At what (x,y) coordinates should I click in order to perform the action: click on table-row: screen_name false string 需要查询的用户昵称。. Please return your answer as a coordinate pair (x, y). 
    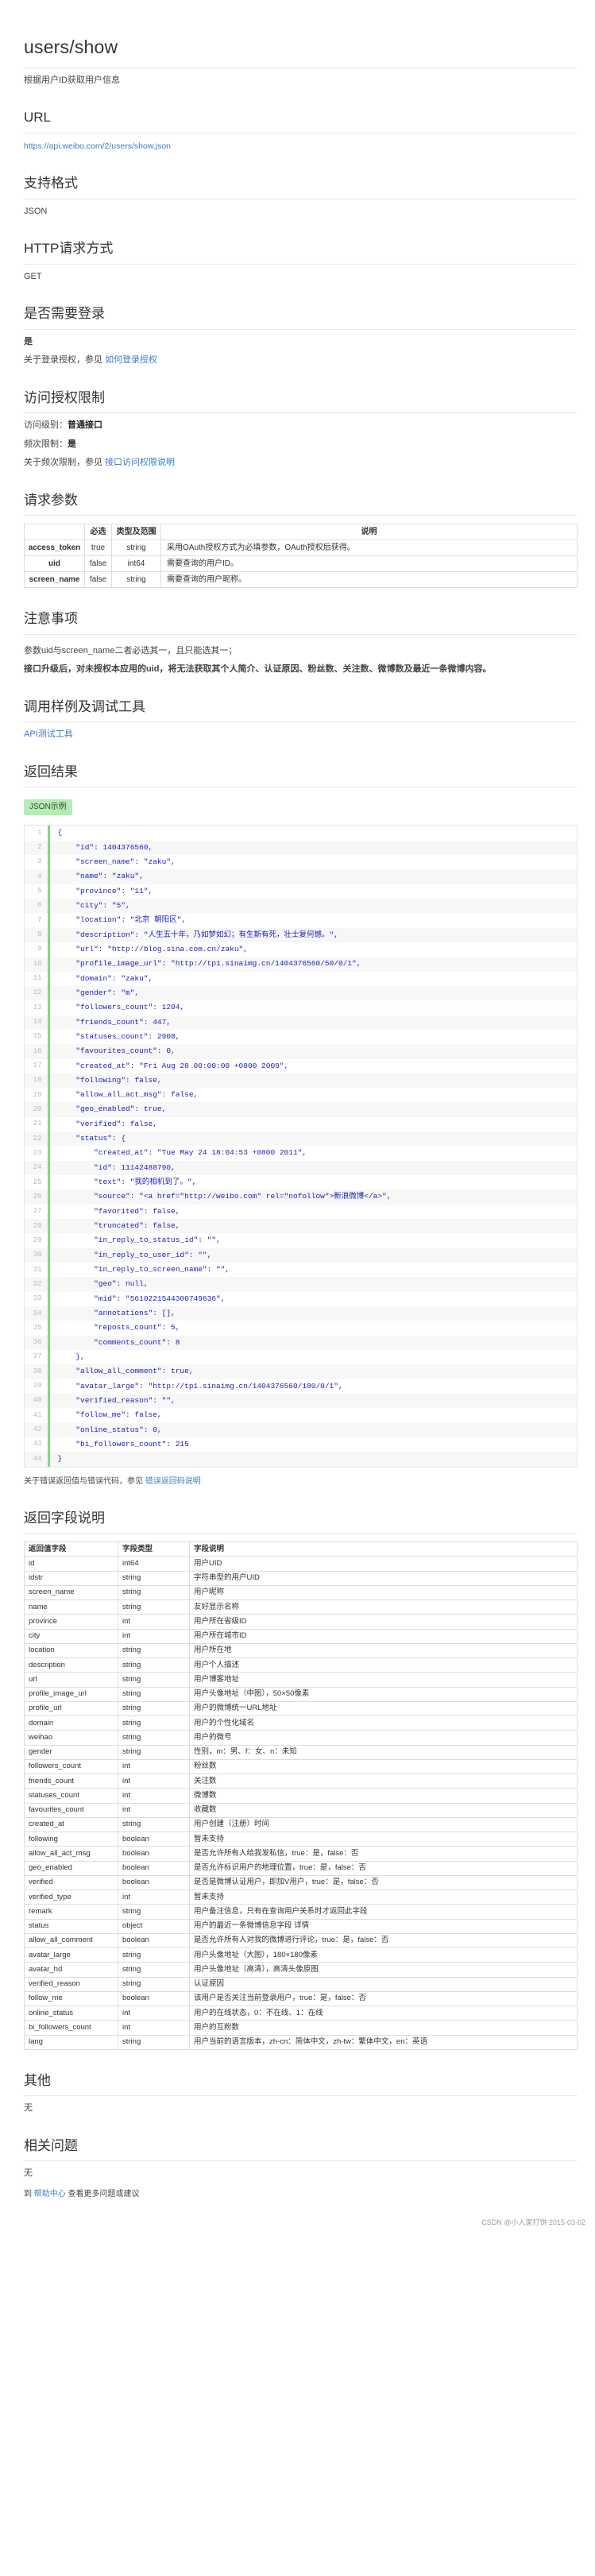
    Looking at the image, I should click on (301, 580).